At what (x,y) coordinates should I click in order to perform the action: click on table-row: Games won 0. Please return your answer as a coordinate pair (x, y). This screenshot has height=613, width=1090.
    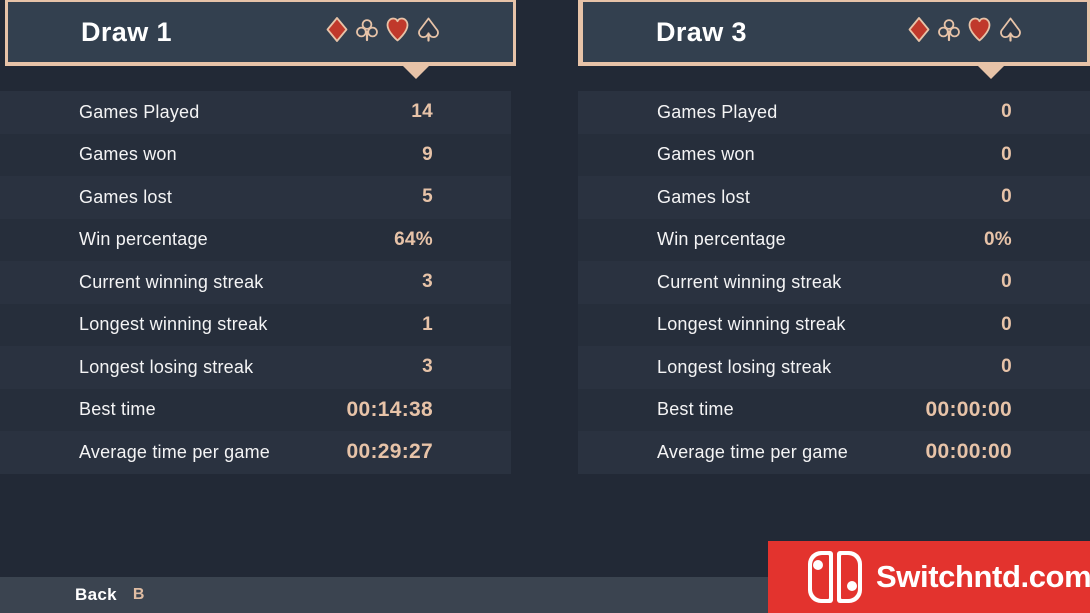
    Looking at the image, I should click on (834, 154).